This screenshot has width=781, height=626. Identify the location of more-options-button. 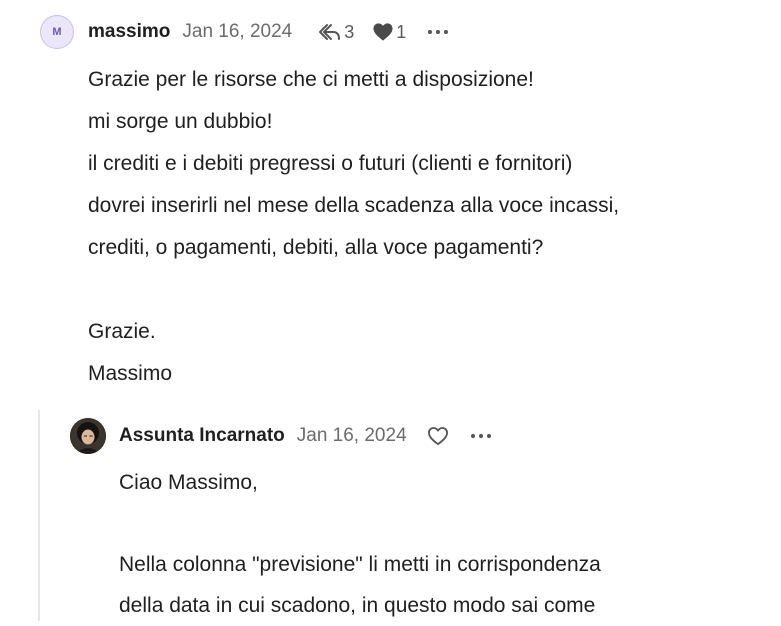
(438, 32).